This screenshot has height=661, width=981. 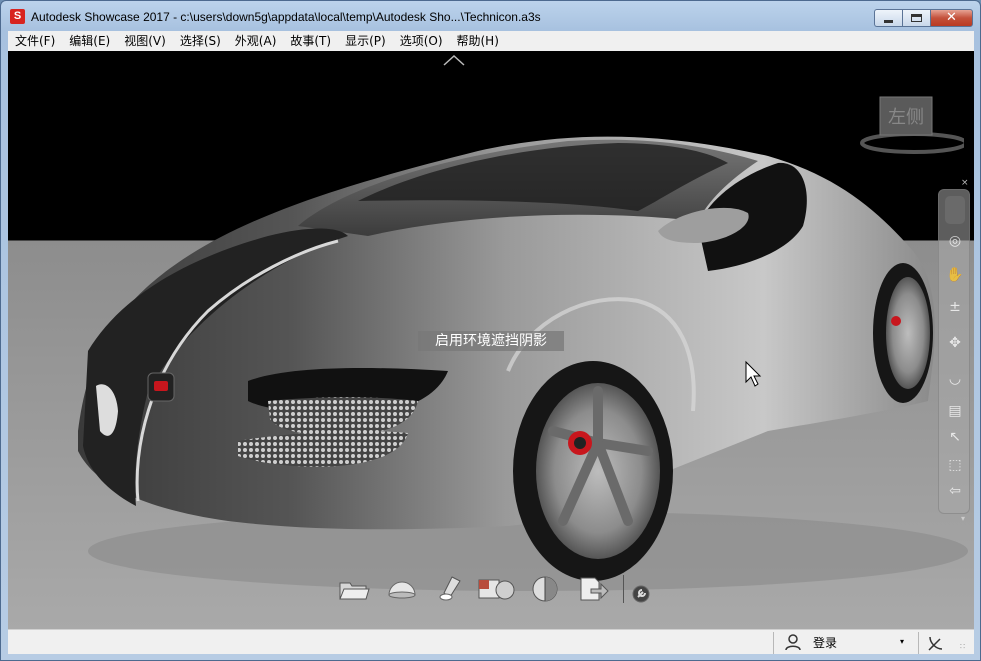 I want to click on open-folder-icon, so click(x=354, y=589).